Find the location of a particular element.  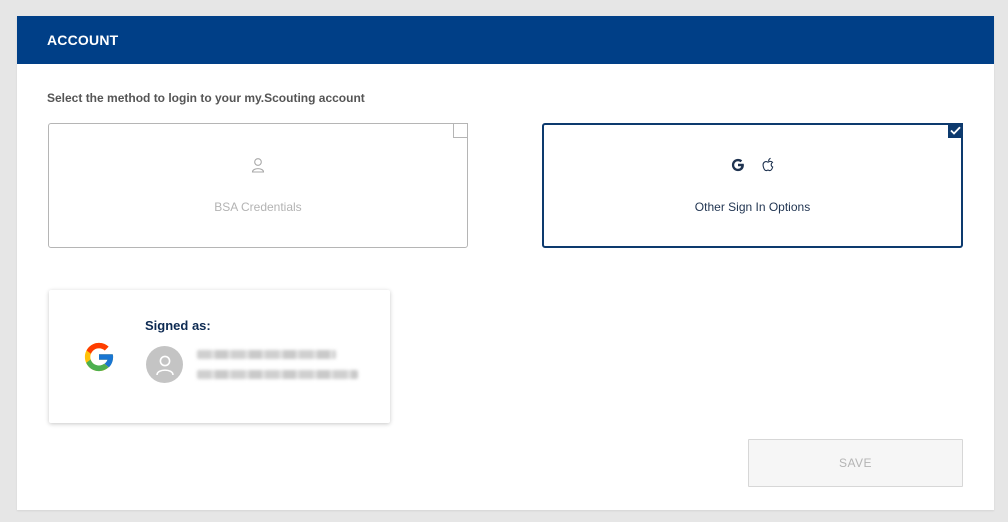

bsa-credentials-label: BSA Credentials is located at coordinates (258, 207).